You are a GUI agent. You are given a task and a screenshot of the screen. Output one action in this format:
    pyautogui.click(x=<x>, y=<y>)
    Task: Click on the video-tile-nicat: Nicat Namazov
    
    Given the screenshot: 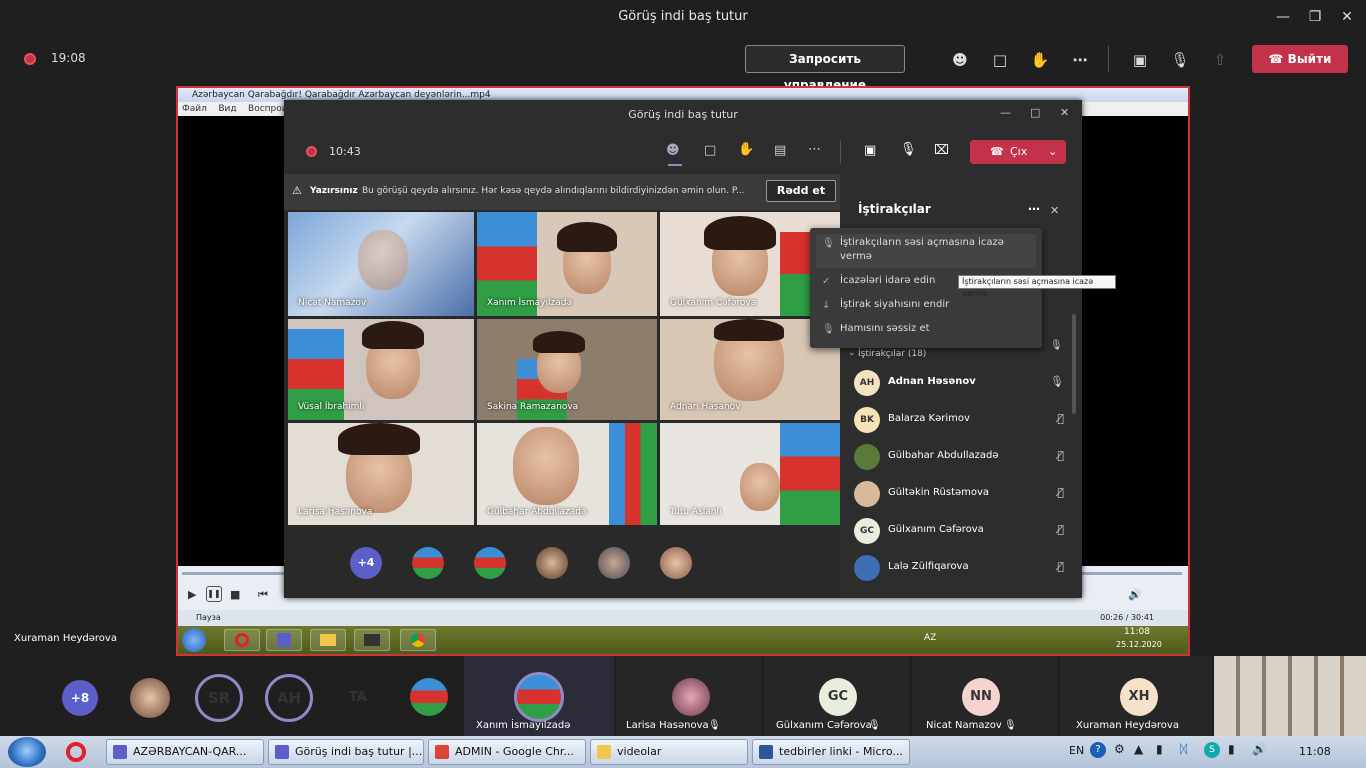 What is the action you would take?
    pyautogui.click(x=381, y=264)
    